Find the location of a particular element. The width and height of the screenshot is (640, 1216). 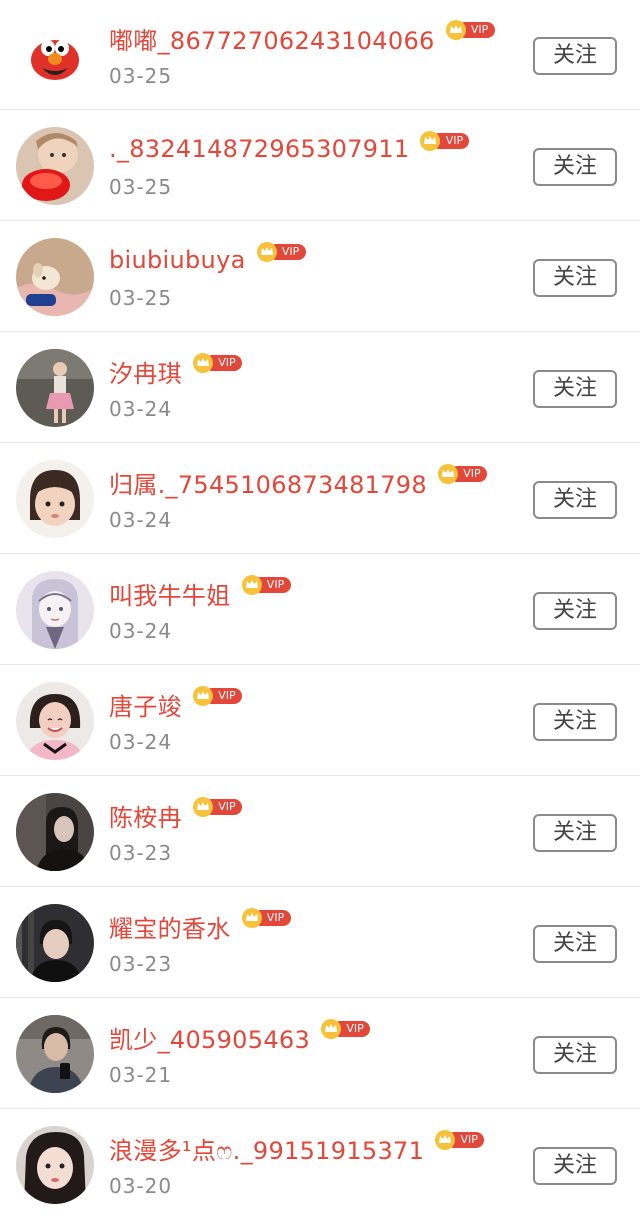

list-item: biubiubuya VIP 03-25 关注 is located at coordinates (320, 277).